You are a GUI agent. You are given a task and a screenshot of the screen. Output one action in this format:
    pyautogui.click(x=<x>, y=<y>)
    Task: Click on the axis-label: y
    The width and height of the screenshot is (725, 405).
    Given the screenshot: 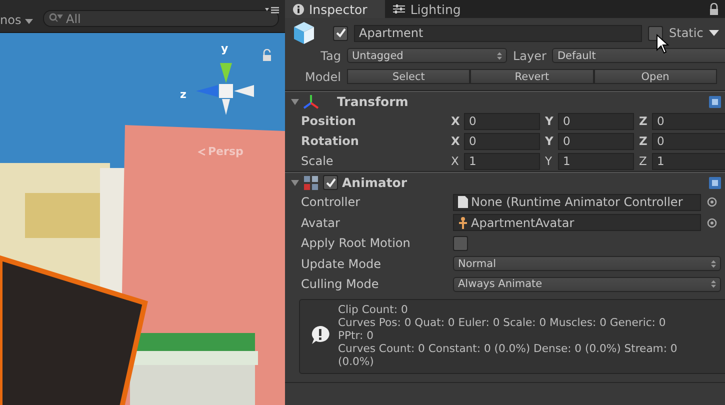 What is the action you would take?
    pyautogui.click(x=224, y=48)
    